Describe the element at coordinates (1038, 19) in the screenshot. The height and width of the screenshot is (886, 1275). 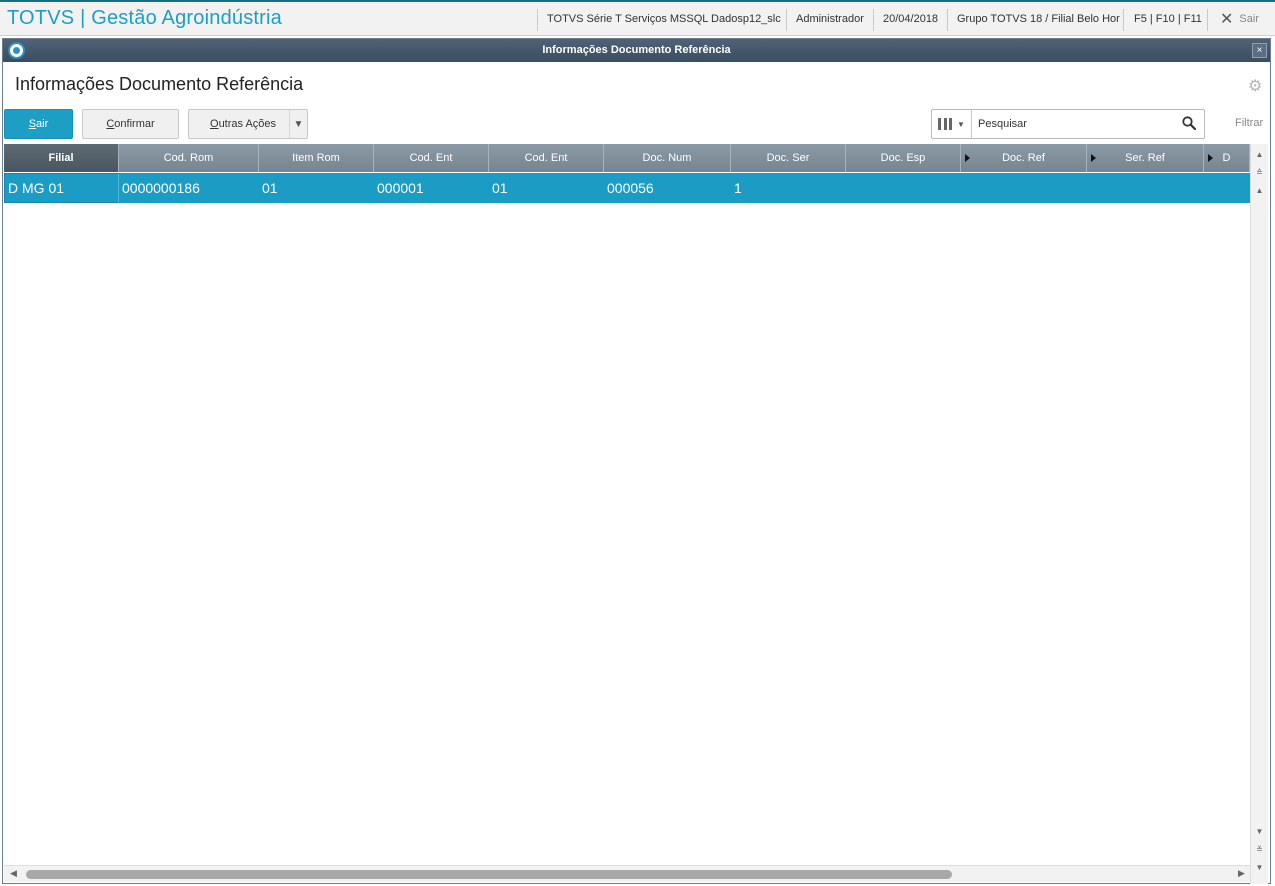
I see `branch-label: Grupo TOTVS 18 / Filial Belo Hor` at that location.